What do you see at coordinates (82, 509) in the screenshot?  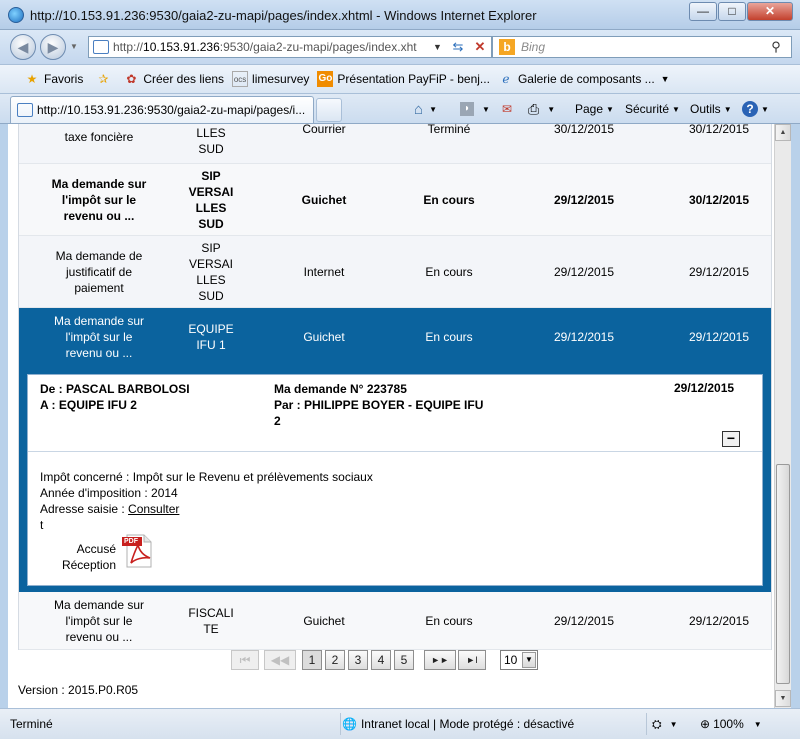 I see `address-label: Adresse saisie :` at bounding box center [82, 509].